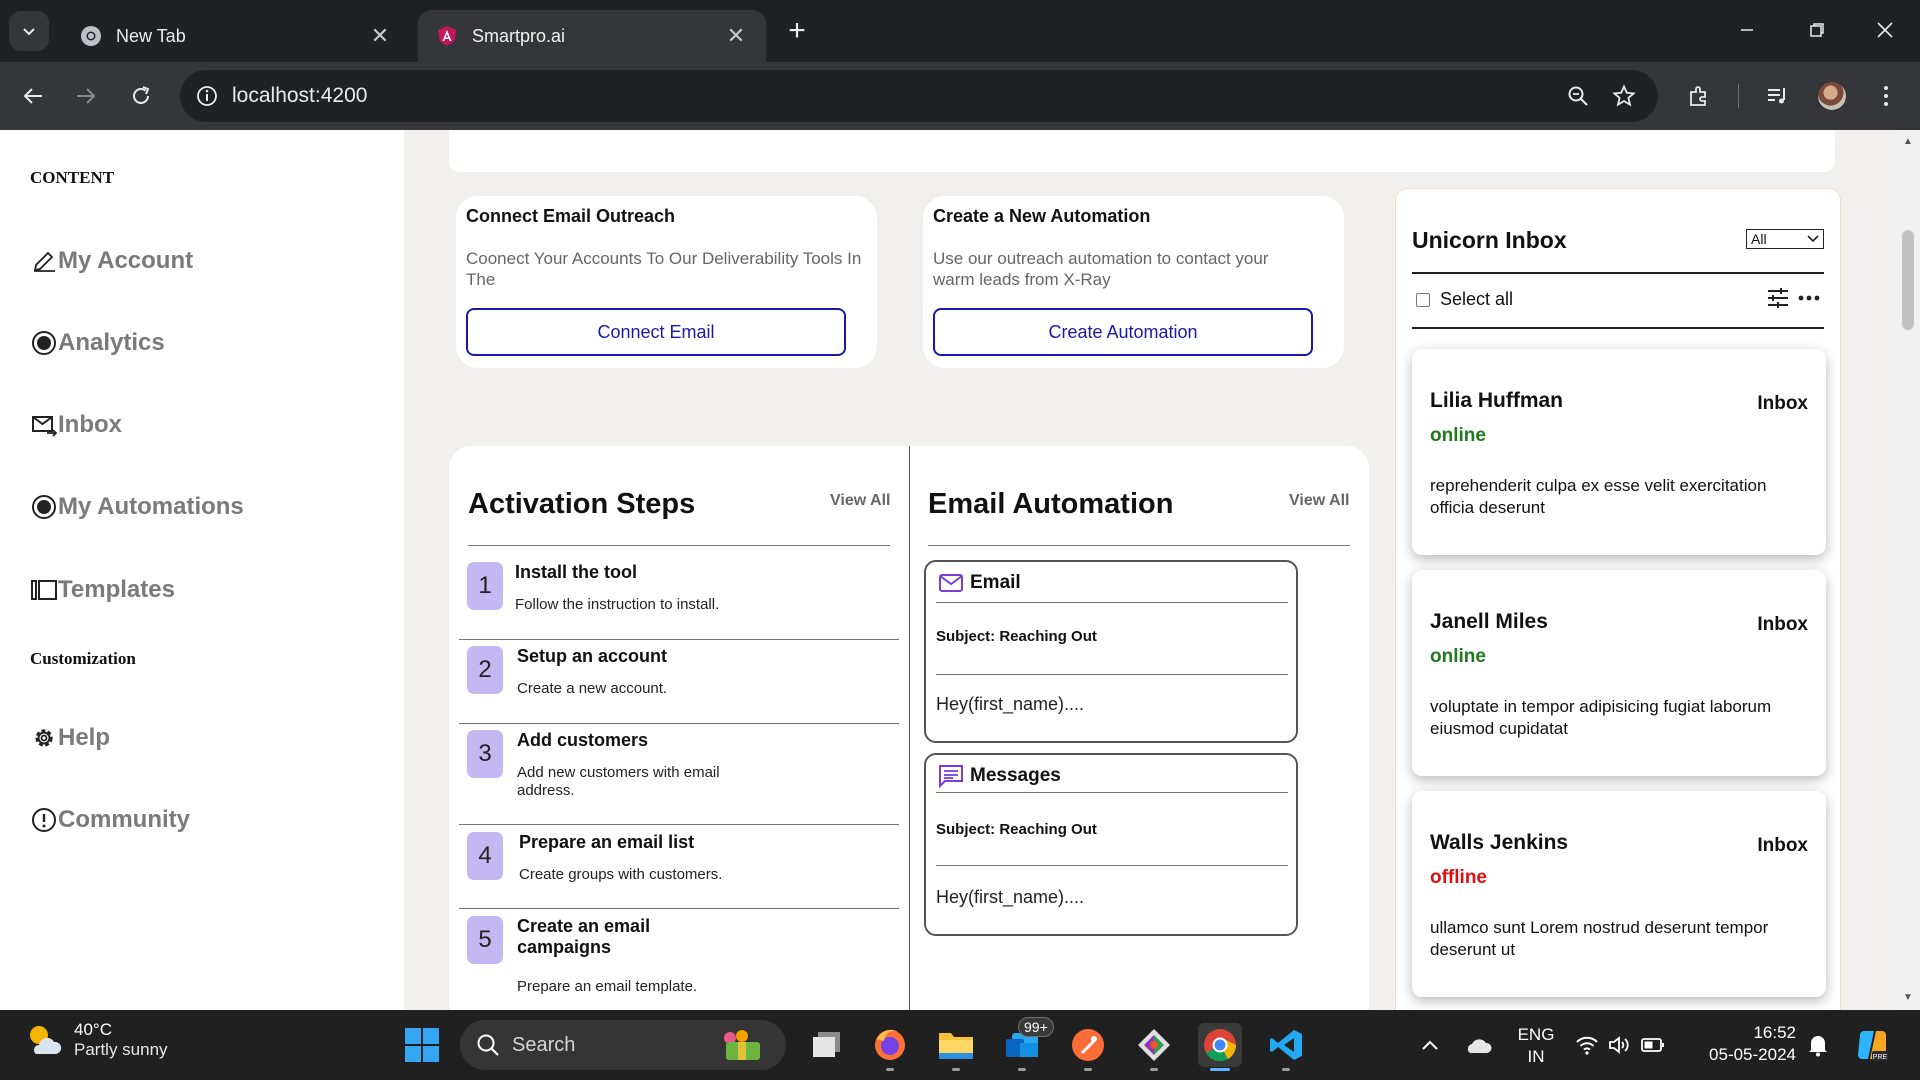  What do you see at coordinates (111, 261) in the screenshot?
I see `sidebar-item-my-account: My Account` at bounding box center [111, 261].